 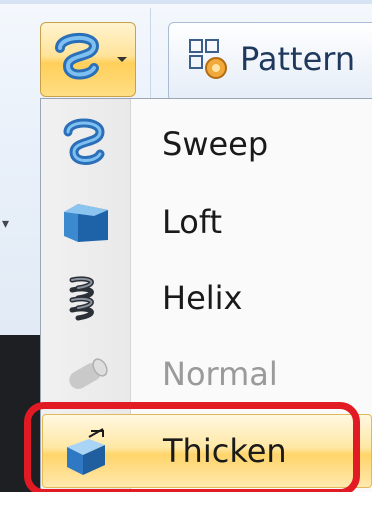 What do you see at coordinates (150, 54) in the screenshot?
I see `ribbon-group-separator` at bounding box center [150, 54].